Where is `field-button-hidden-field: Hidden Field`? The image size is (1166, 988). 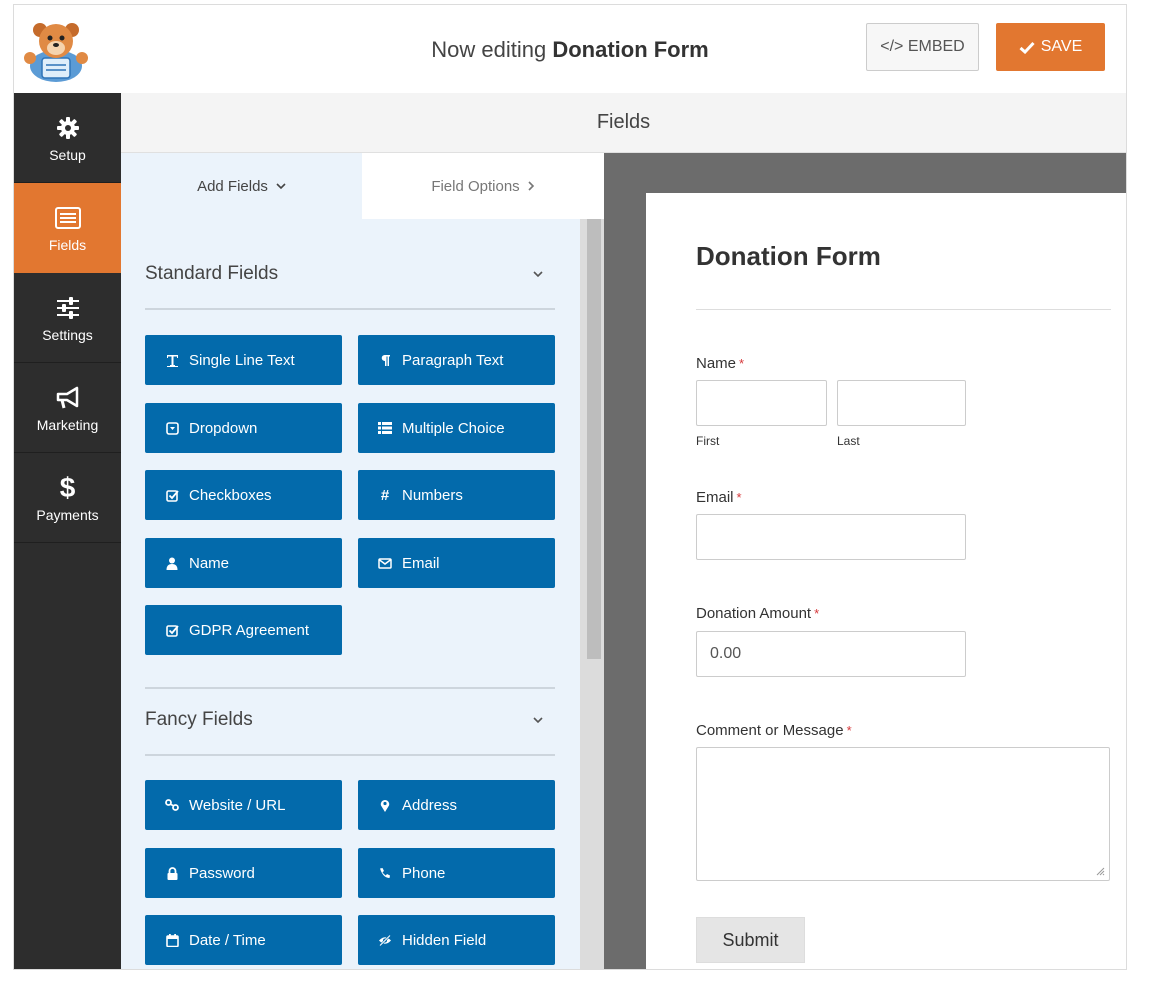
field-button-hidden-field: Hidden Field is located at coordinates (456, 940).